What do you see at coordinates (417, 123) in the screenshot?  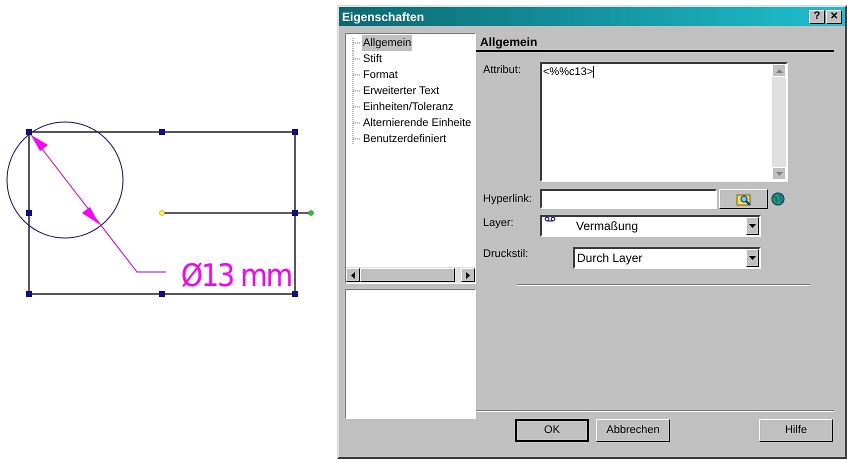 I see `tree-item: Alternierende Einheite` at bounding box center [417, 123].